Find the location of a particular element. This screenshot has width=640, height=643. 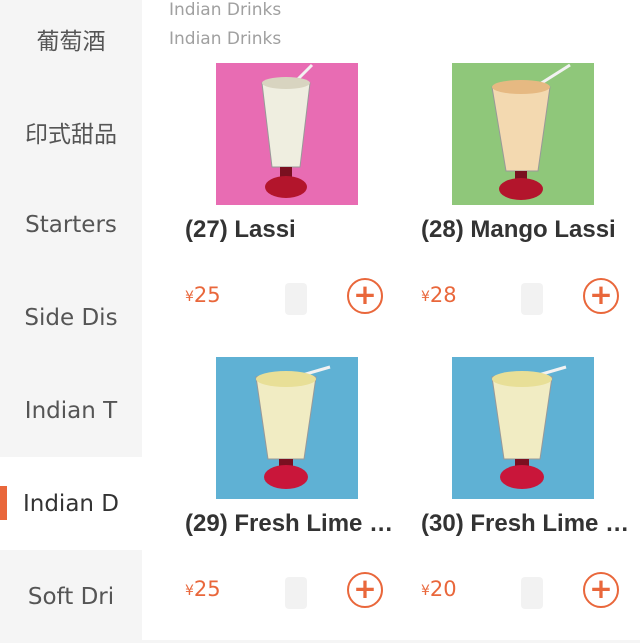

category-label: Soft Dri is located at coordinates (71, 596).